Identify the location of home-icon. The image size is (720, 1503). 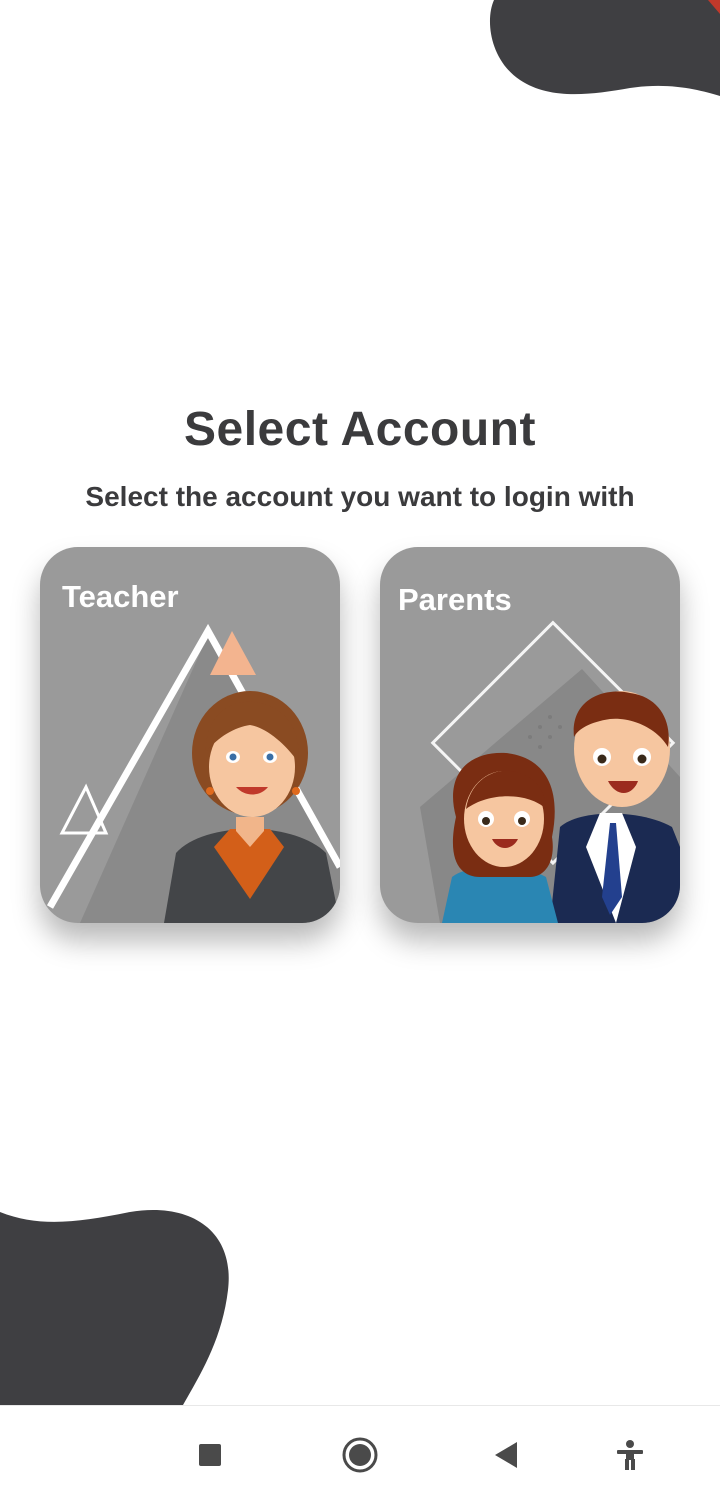
(360, 1454).